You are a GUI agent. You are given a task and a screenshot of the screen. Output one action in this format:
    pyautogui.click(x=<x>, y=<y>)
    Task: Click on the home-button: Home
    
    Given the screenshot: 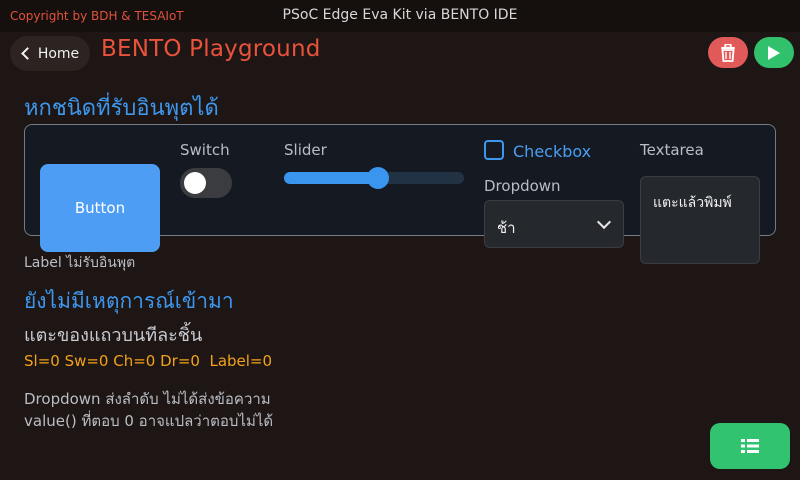 What is the action you would take?
    pyautogui.click(x=50, y=53)
    